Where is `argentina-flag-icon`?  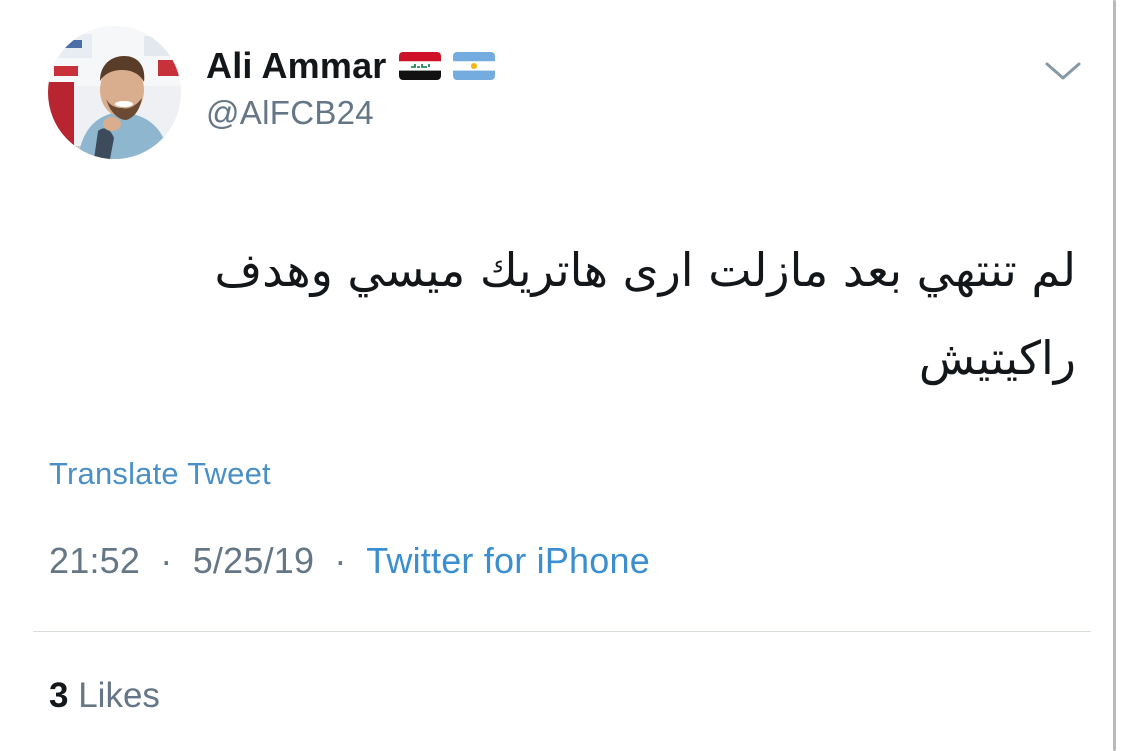 argentina-flag-icon is located at coordinates (473, 66).